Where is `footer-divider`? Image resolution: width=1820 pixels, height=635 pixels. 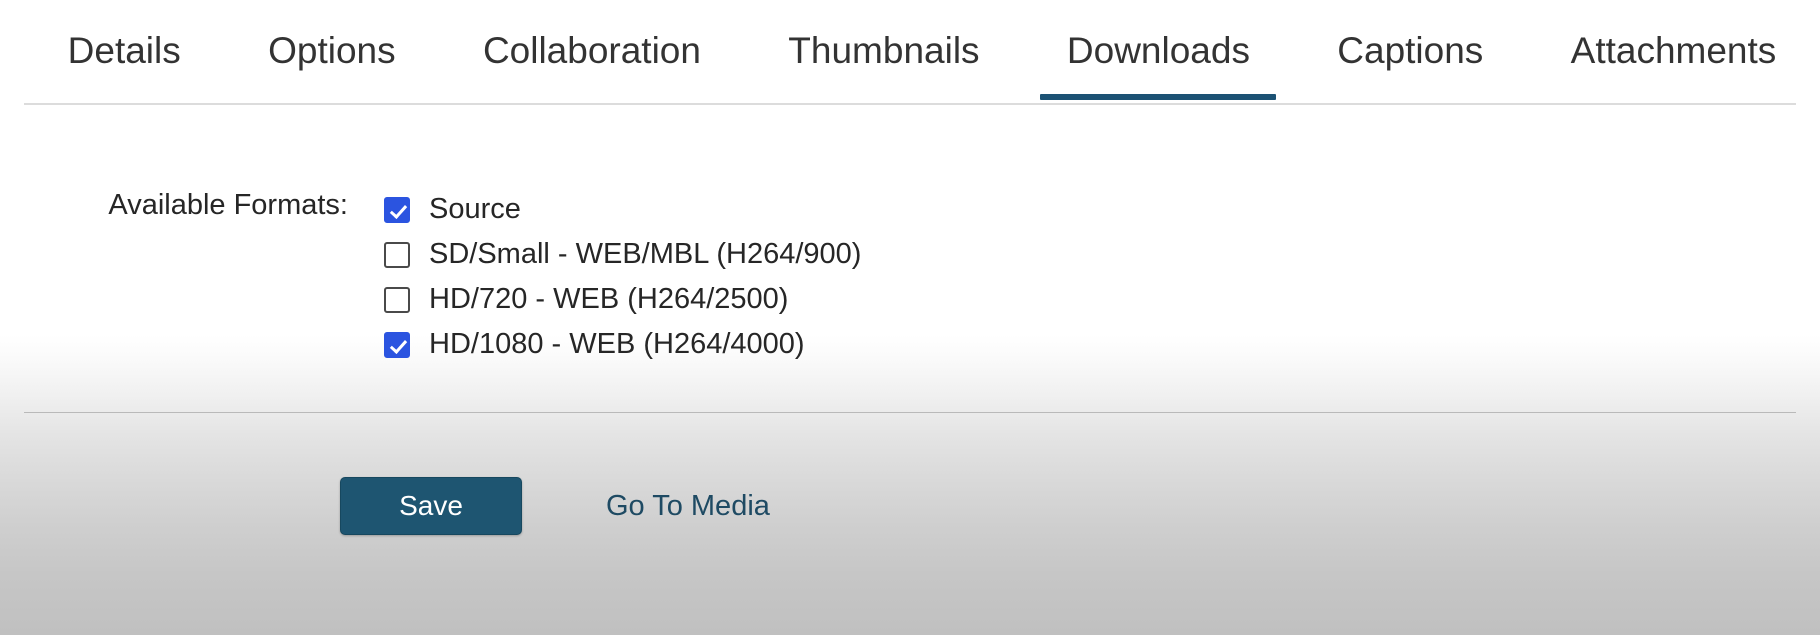 footer-divider is located at coordinates (910, 412).